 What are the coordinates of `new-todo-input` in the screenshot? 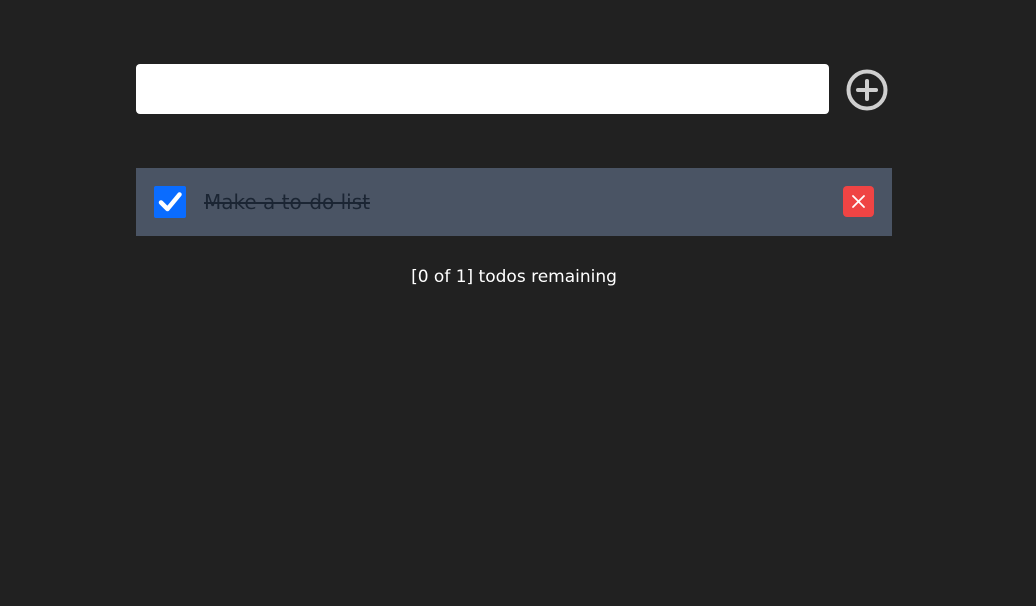 It's located at (482, 89).